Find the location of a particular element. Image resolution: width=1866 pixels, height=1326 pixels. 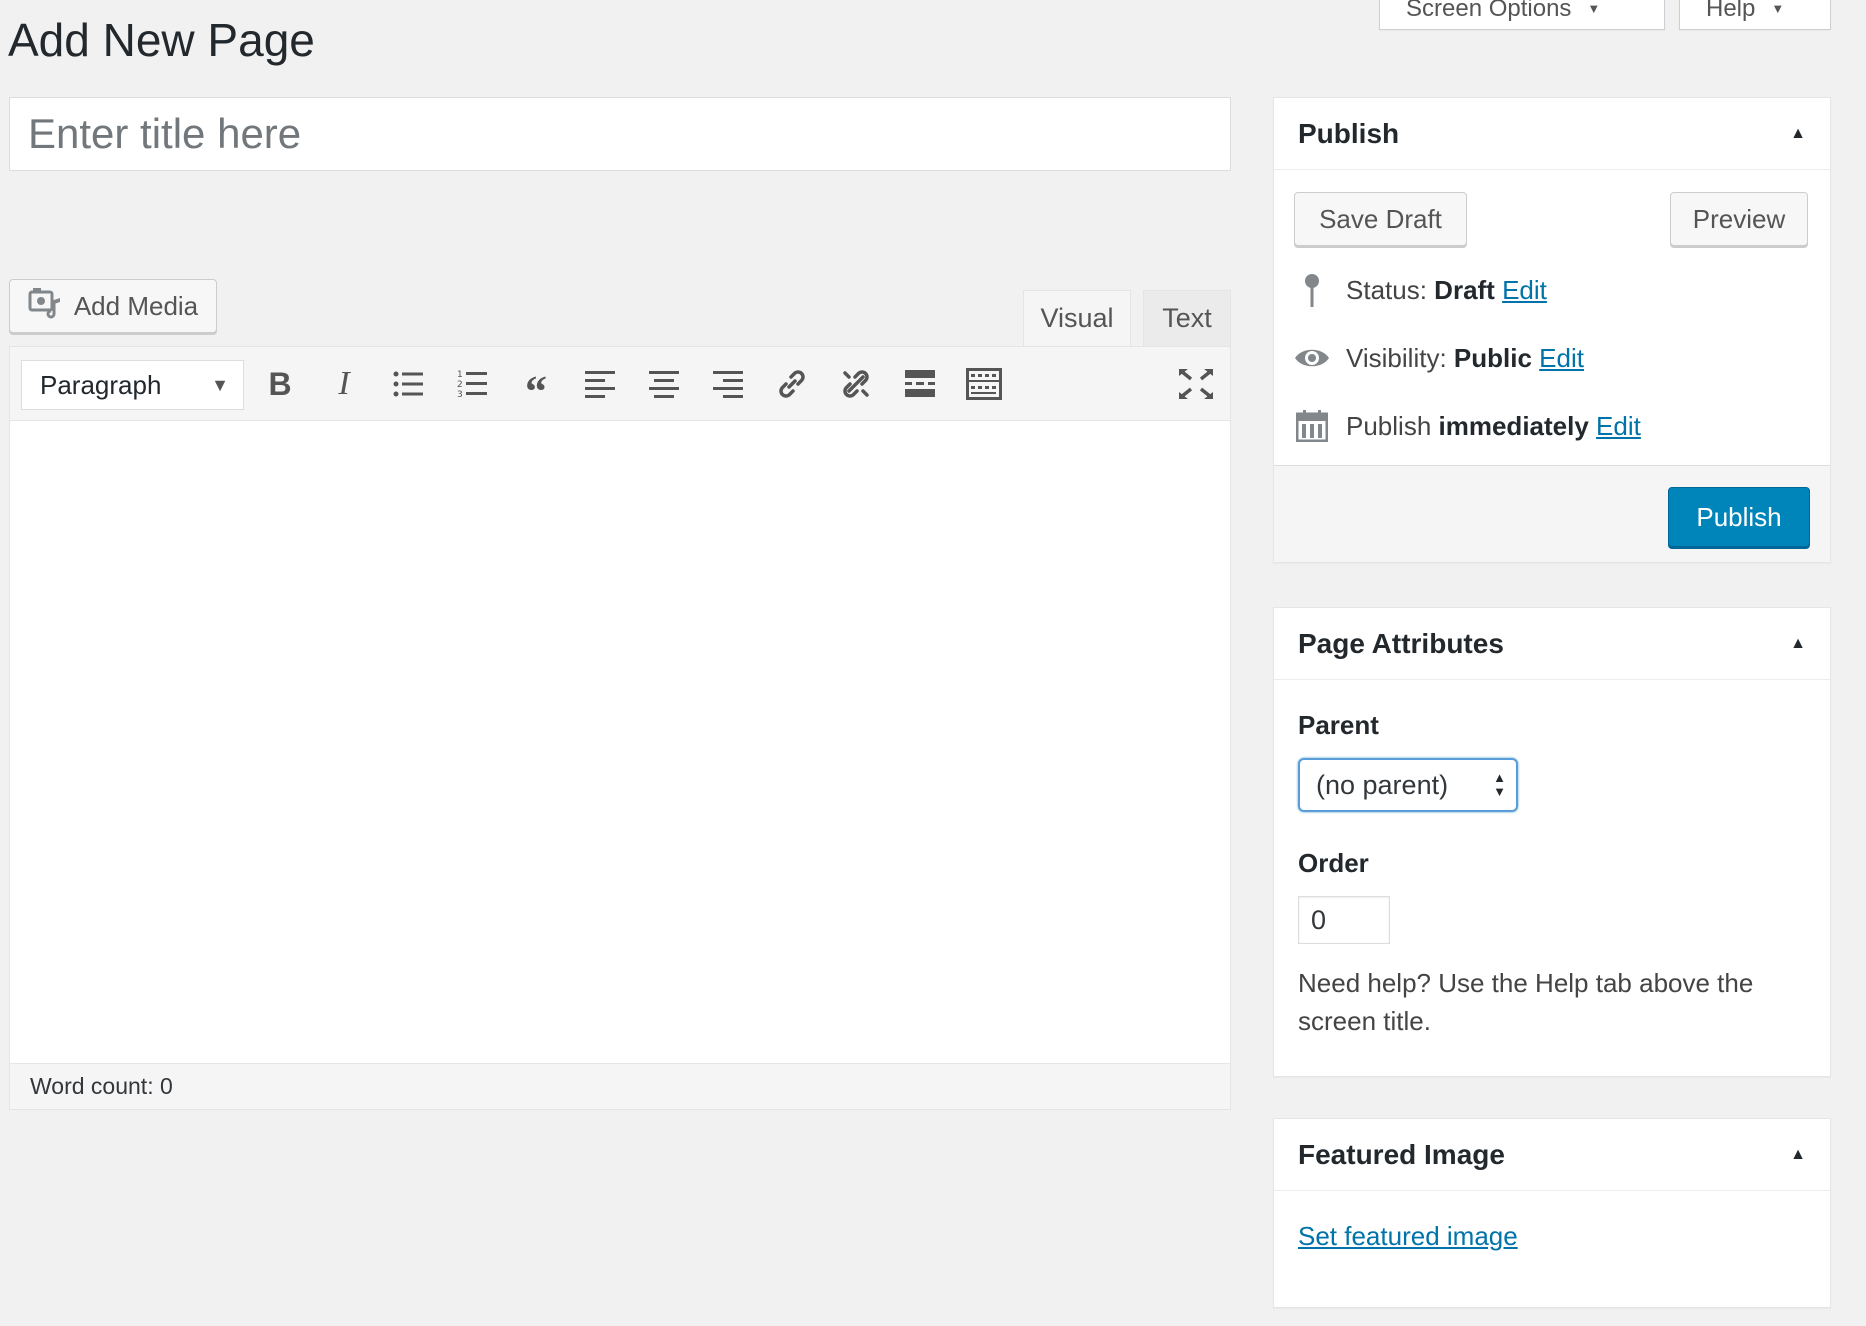

svg-text: 1 is located at coordinates (460, 375).